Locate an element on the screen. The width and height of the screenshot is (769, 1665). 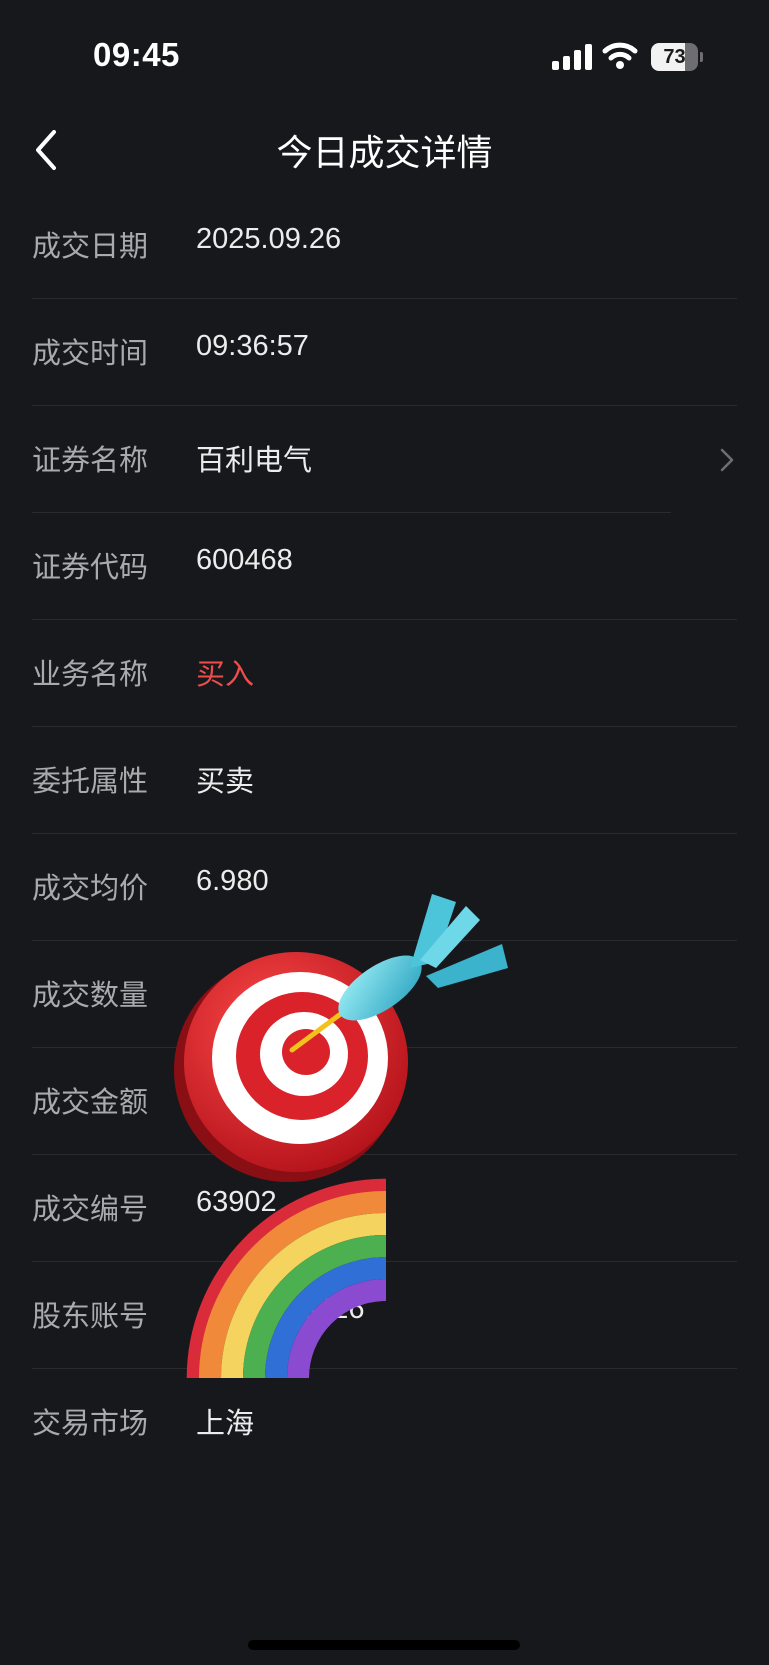
row-label: 成交均价 is located at coordinates (90, 889).